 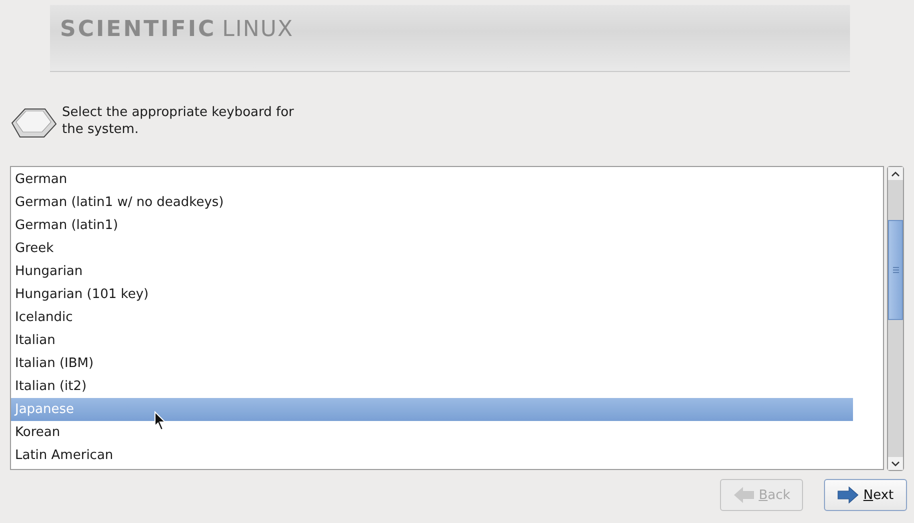 What do you see at coordinates (743, 495) in the screenshot?
I see `left-arrow-icon` at bounding box center [743, 495].